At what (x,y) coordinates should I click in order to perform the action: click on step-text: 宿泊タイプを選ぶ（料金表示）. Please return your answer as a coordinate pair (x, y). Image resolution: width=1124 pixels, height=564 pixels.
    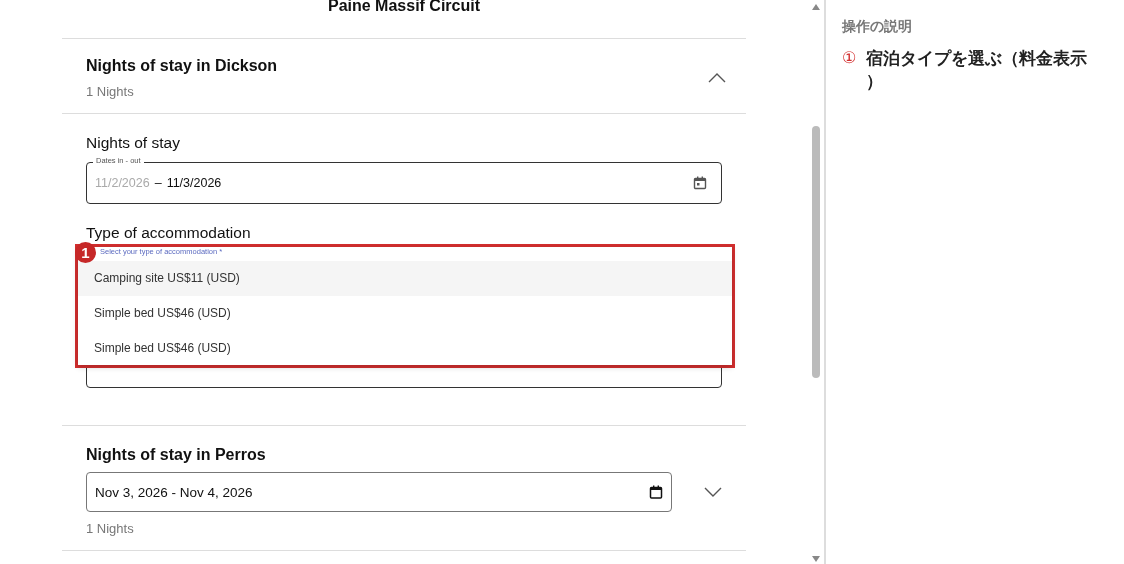
    Looking at the image, I should click on (977, 70).